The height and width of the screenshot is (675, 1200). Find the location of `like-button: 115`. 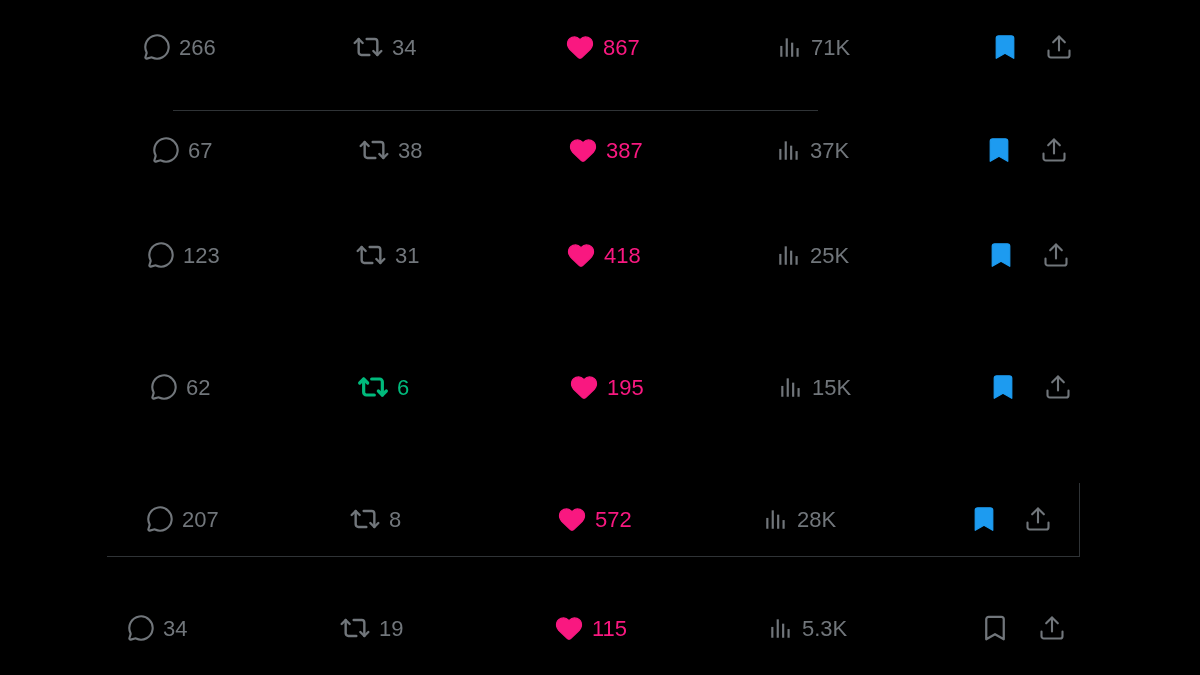

like-button: 115 is located at coordinates (604, 628).